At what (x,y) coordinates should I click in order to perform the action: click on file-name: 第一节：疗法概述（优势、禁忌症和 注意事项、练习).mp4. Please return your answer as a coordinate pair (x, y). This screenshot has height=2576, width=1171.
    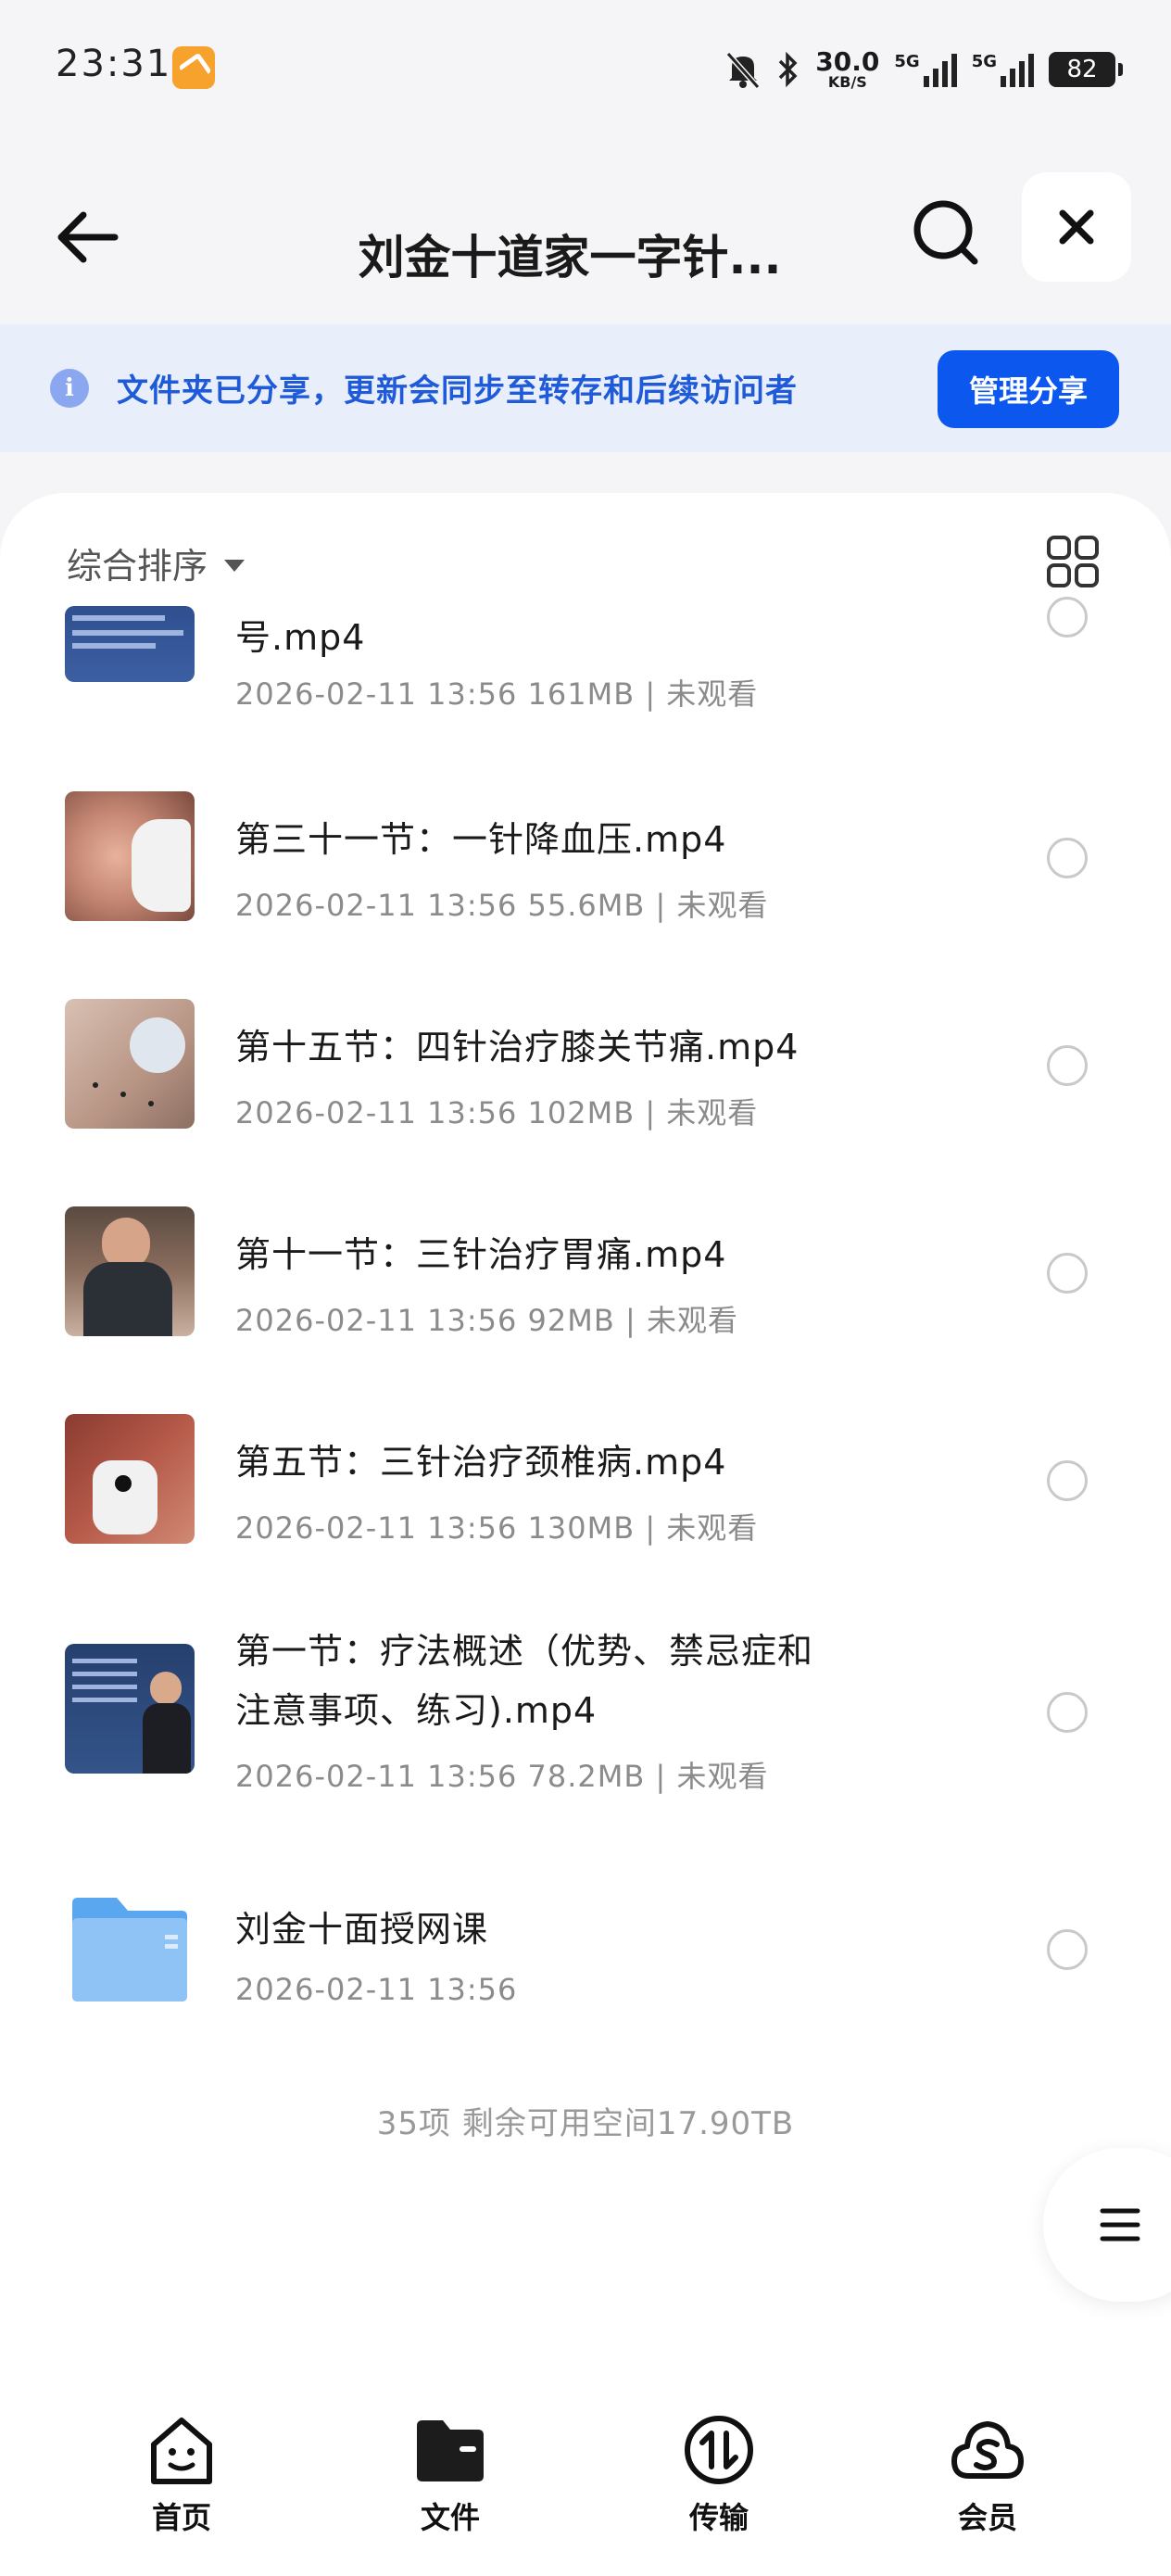
    Looking at the image, I should click on (524, 1681).